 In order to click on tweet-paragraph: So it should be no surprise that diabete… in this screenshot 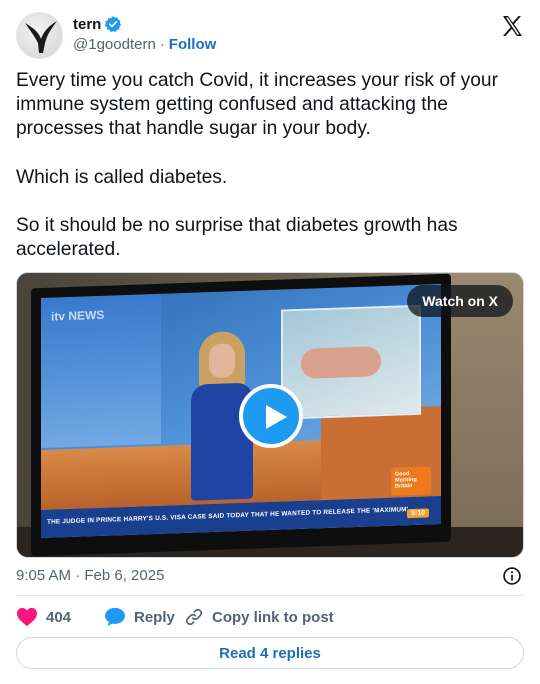, I will do `click(237, 237)`.